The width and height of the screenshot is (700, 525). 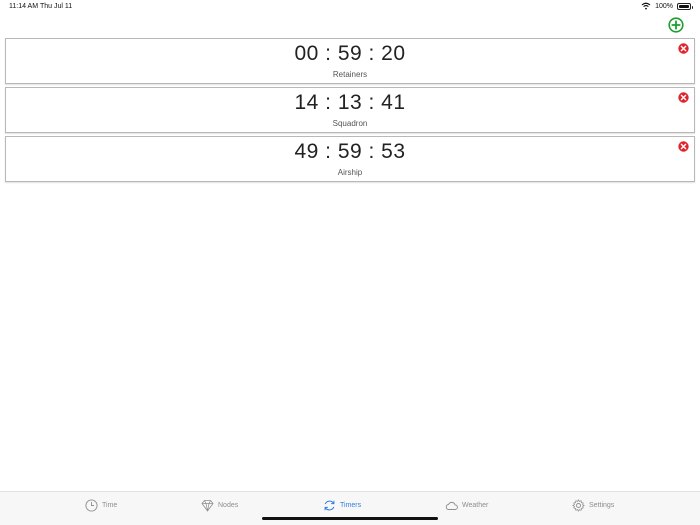 I want to click on status-date: Thu Jul 11, so click(x=56, y=6).